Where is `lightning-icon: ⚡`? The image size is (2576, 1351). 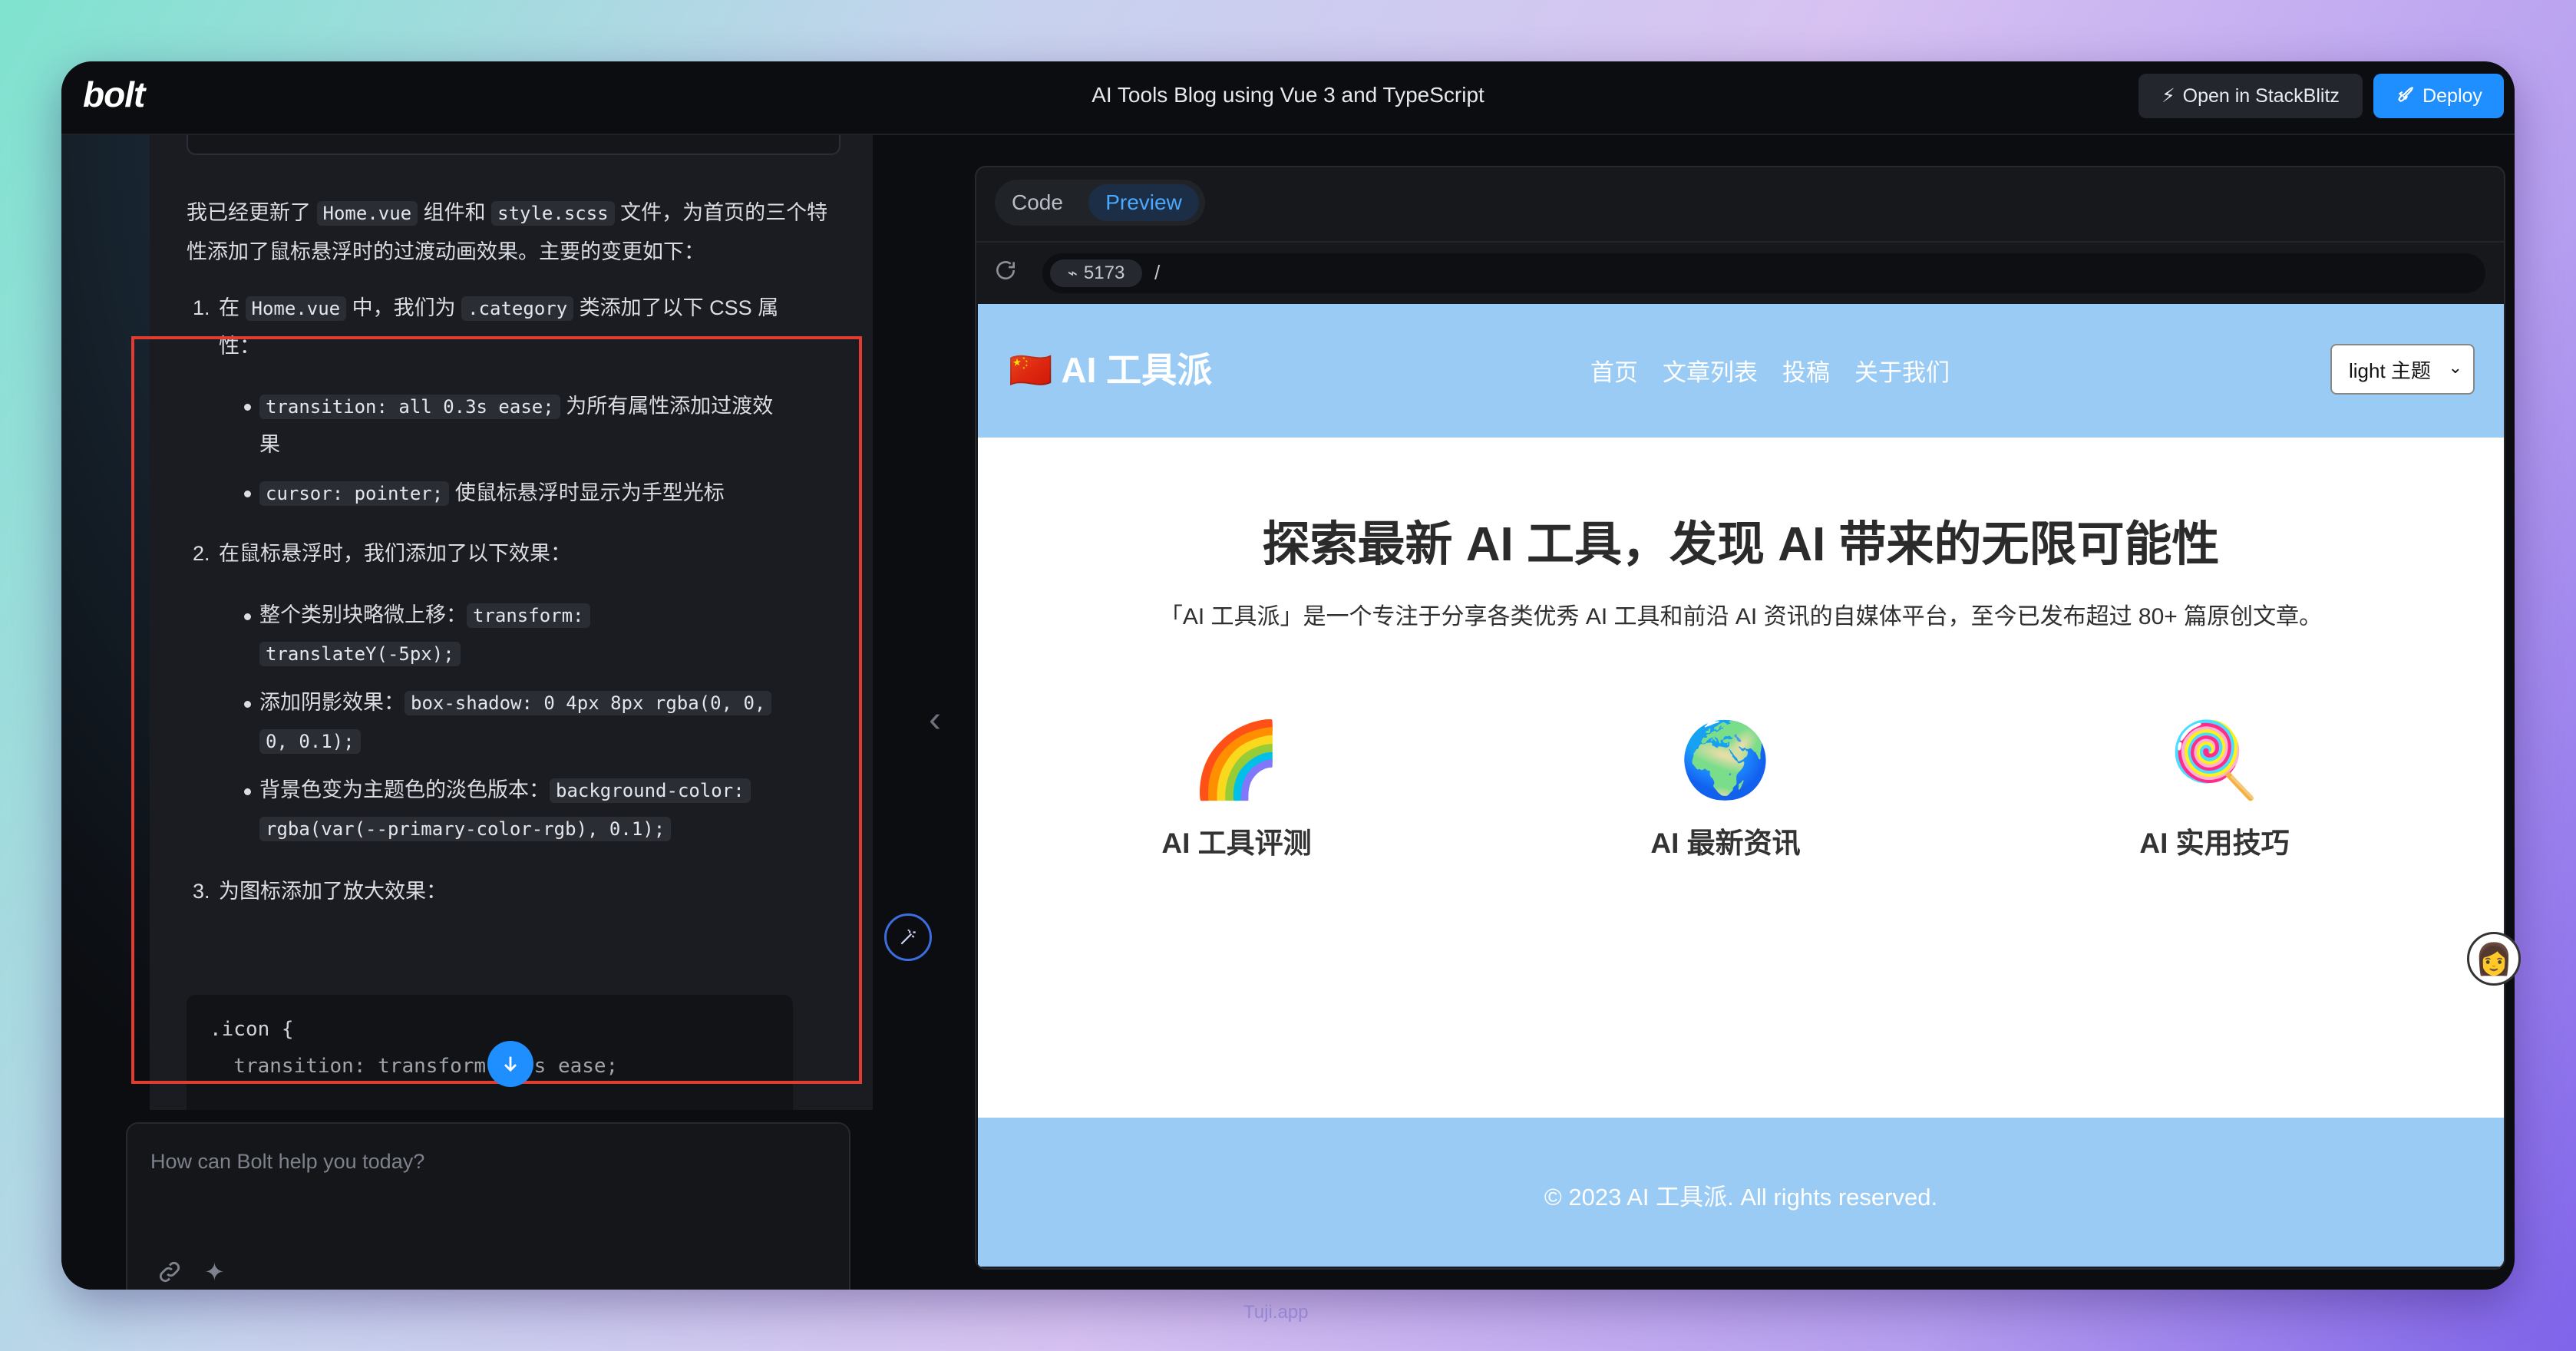
lightning-icon: ⚡ is located at coordinates (2168, 96).